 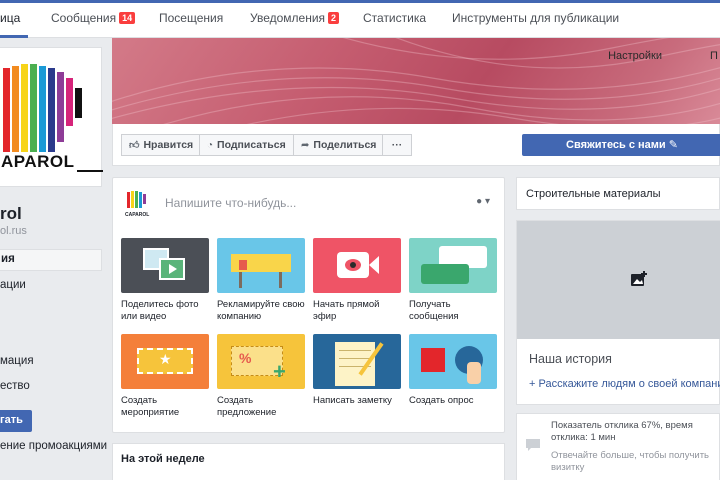 I want to click on tile-write-note: Написать заметку, so click(x=357, y=370).